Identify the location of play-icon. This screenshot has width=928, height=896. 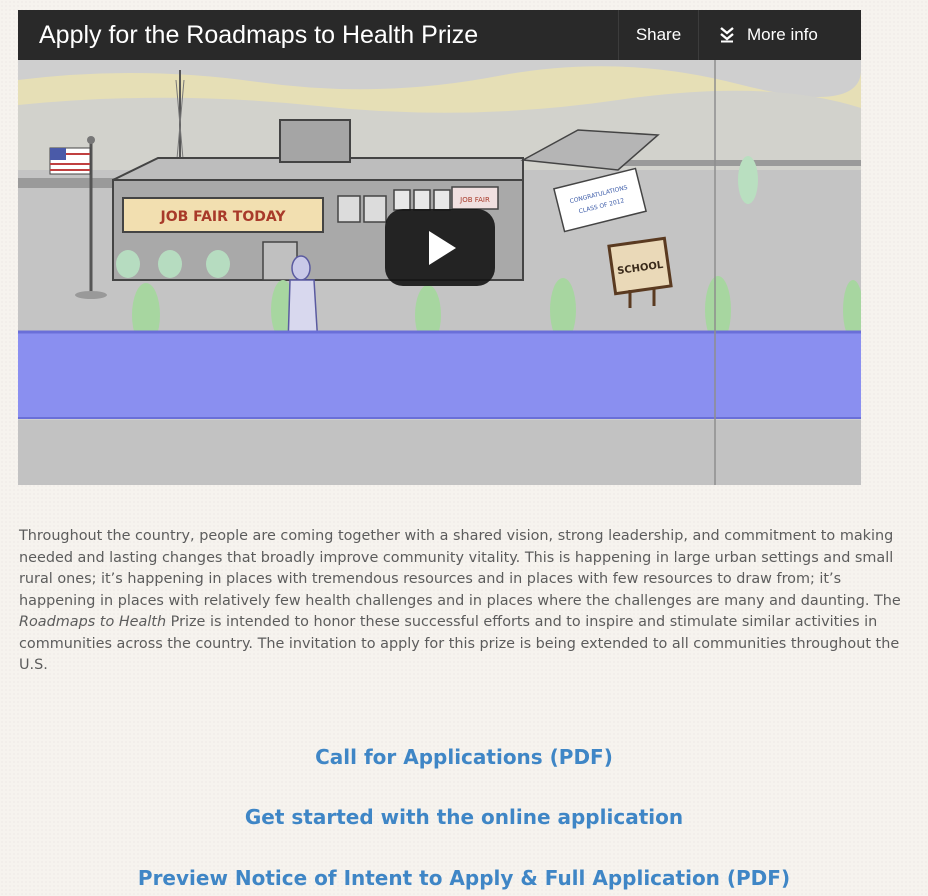
(442, 247).